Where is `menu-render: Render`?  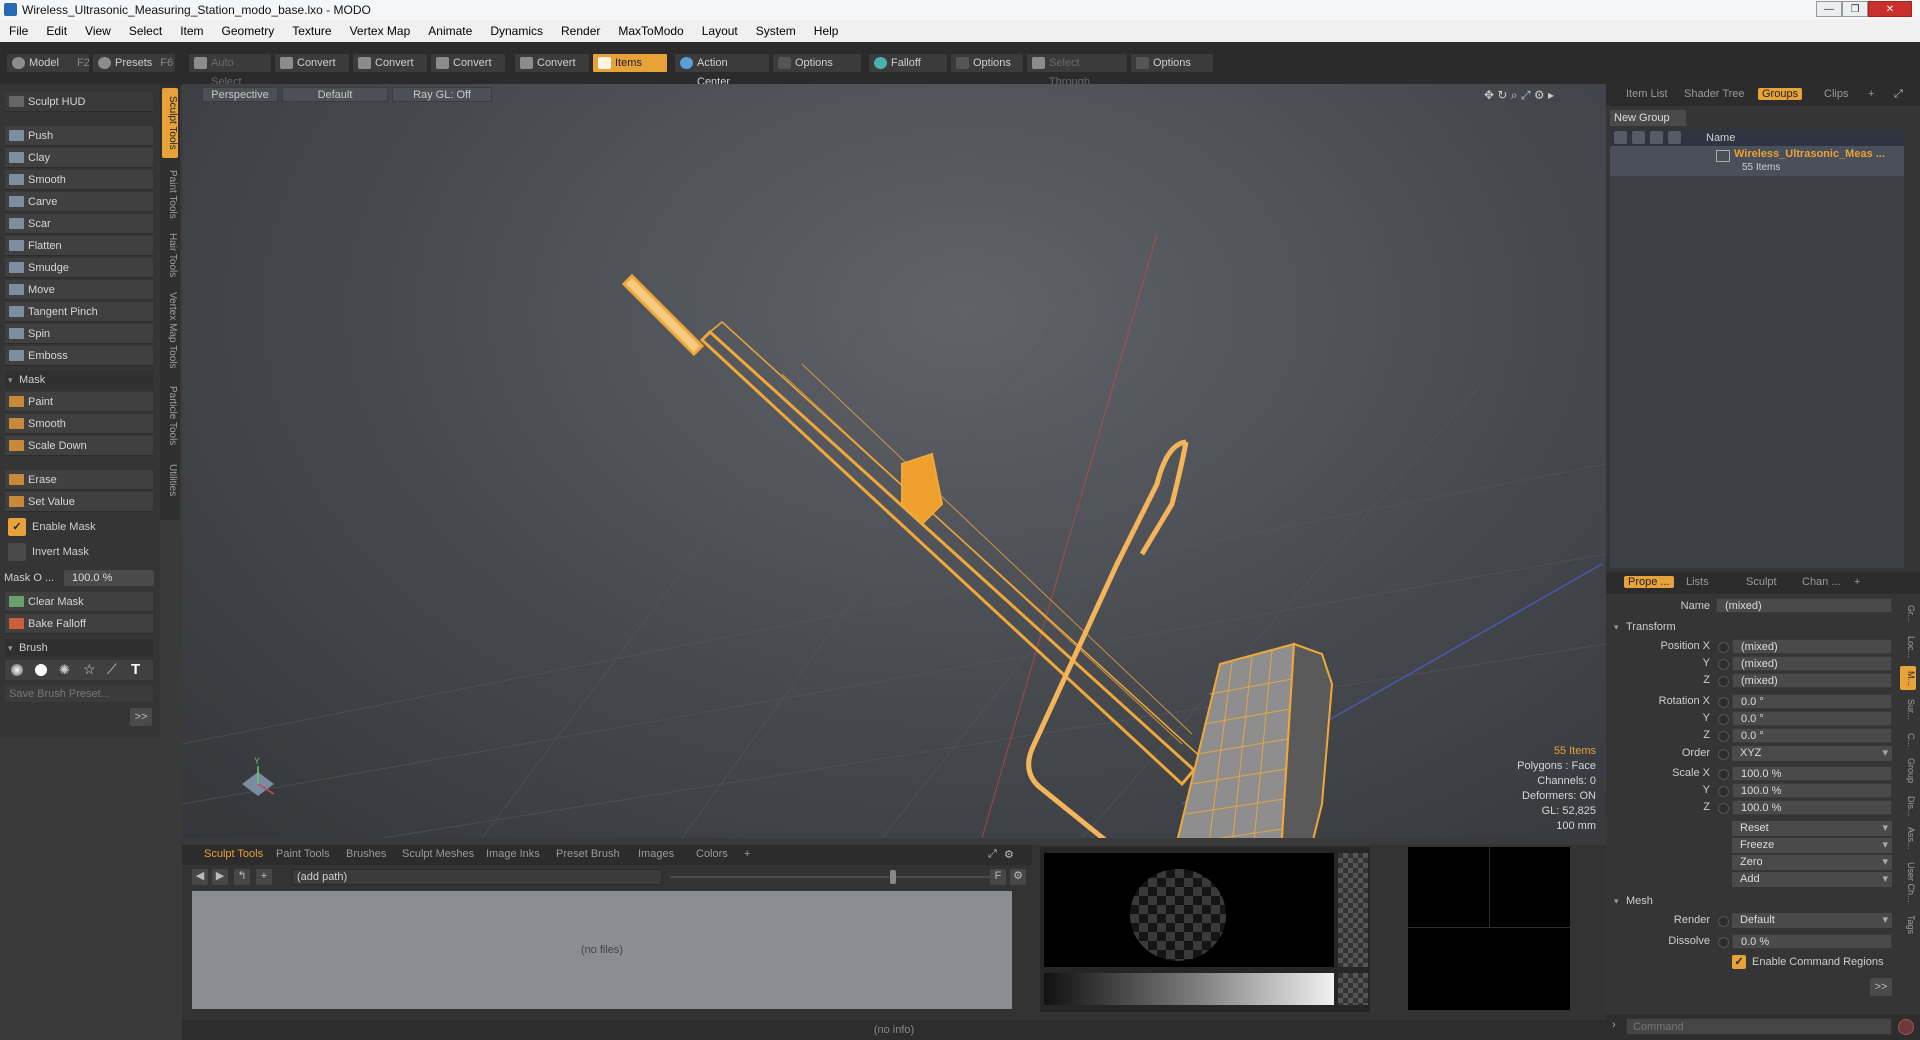 menu-render: Render is located at coordinates (580, 29).